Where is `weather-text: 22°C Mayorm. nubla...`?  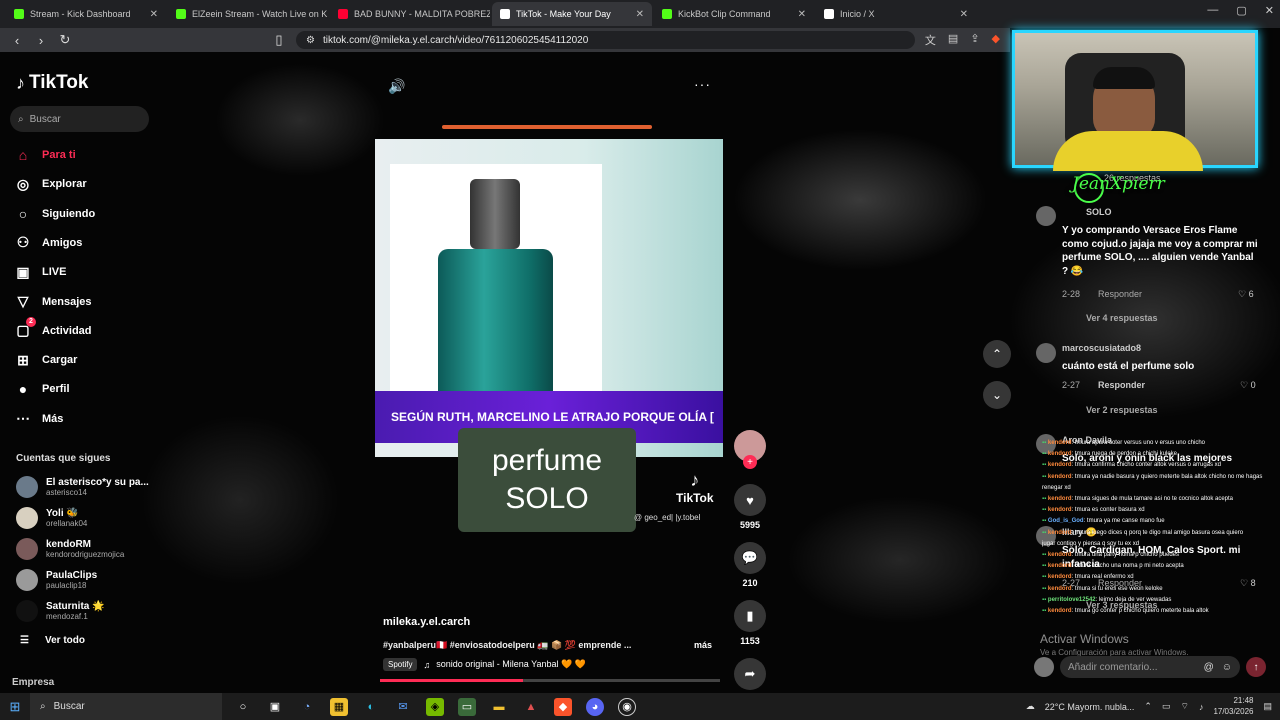 weather-text: 22°C Mayorm. nubla... is located at coordinates (1090, 707).